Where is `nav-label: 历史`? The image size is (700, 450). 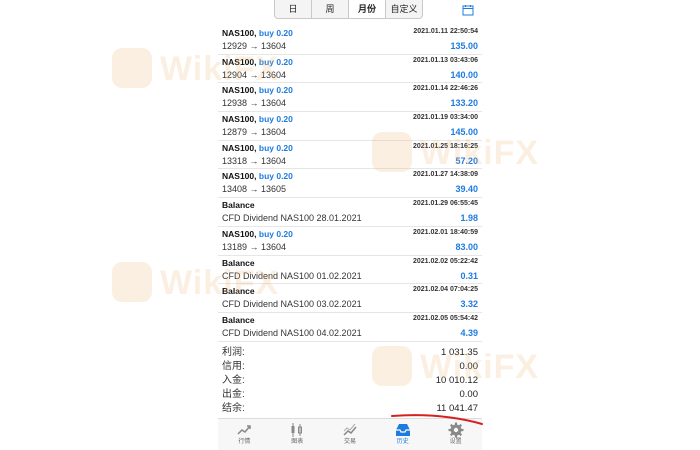 nav-label: 历史 is located at coordinates (402, 442).